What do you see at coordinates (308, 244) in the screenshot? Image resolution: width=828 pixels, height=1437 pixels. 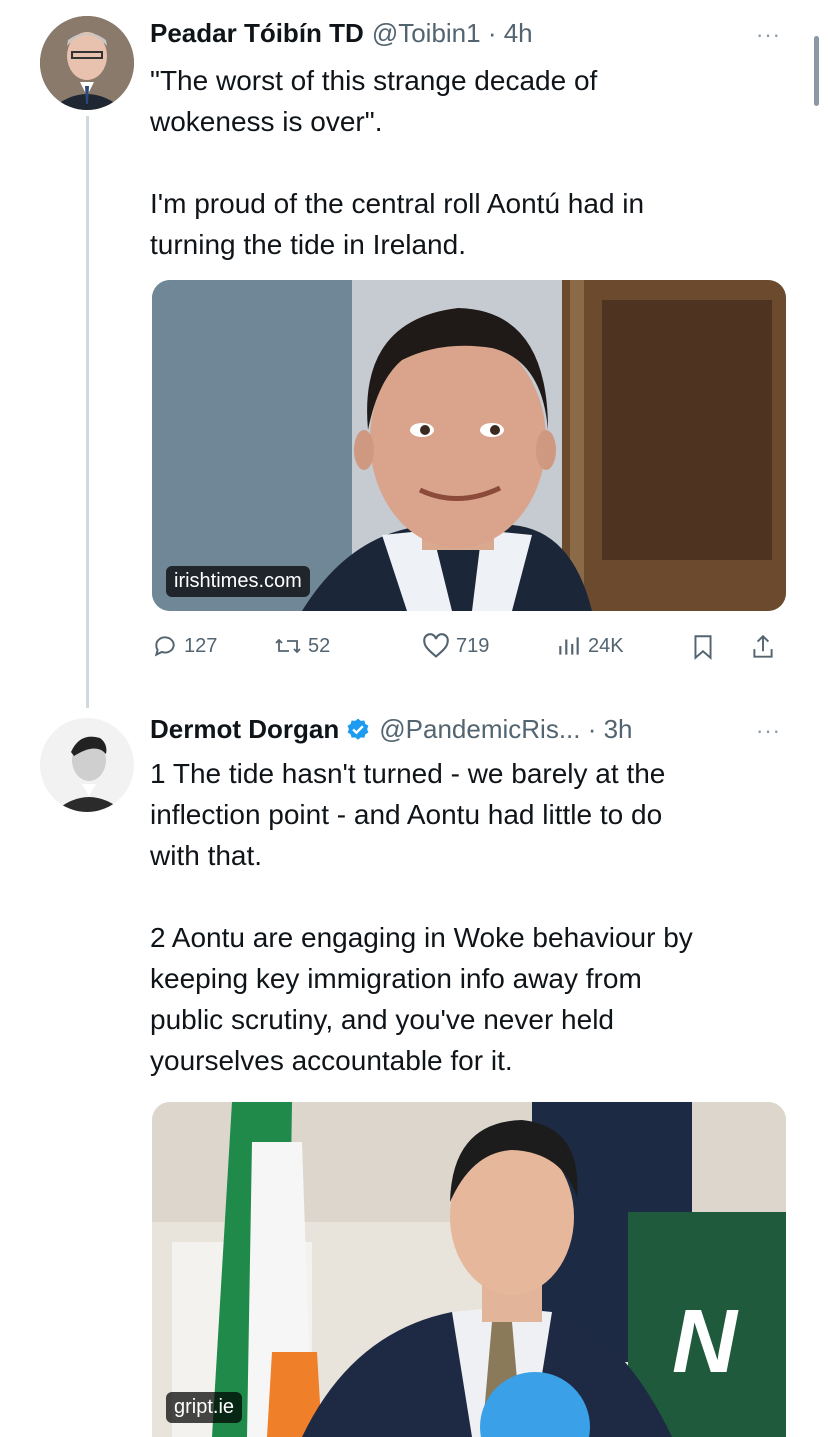 I see `text-line: turning the tide in Ireland.` at bounding box center [308, 244].